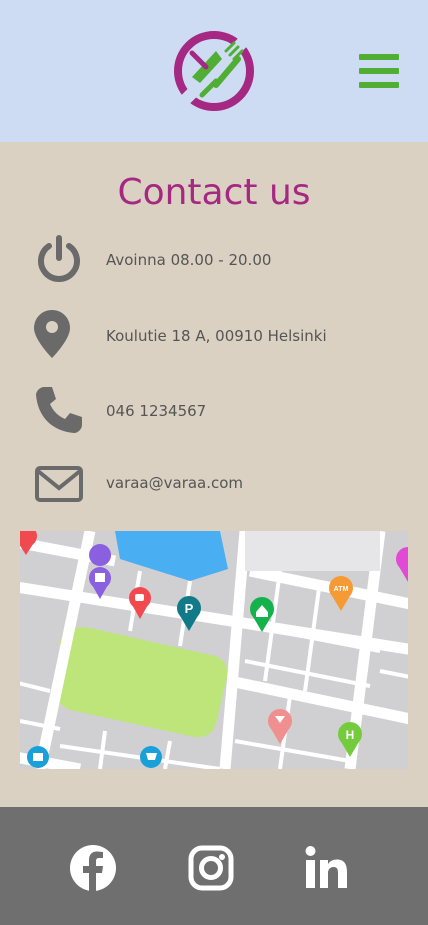 Image resolution: width=428 pixels, height=925 pixels. I want to click on contact-hours-row: Avoinna 08.00 - 20.00, so click(214, 264).